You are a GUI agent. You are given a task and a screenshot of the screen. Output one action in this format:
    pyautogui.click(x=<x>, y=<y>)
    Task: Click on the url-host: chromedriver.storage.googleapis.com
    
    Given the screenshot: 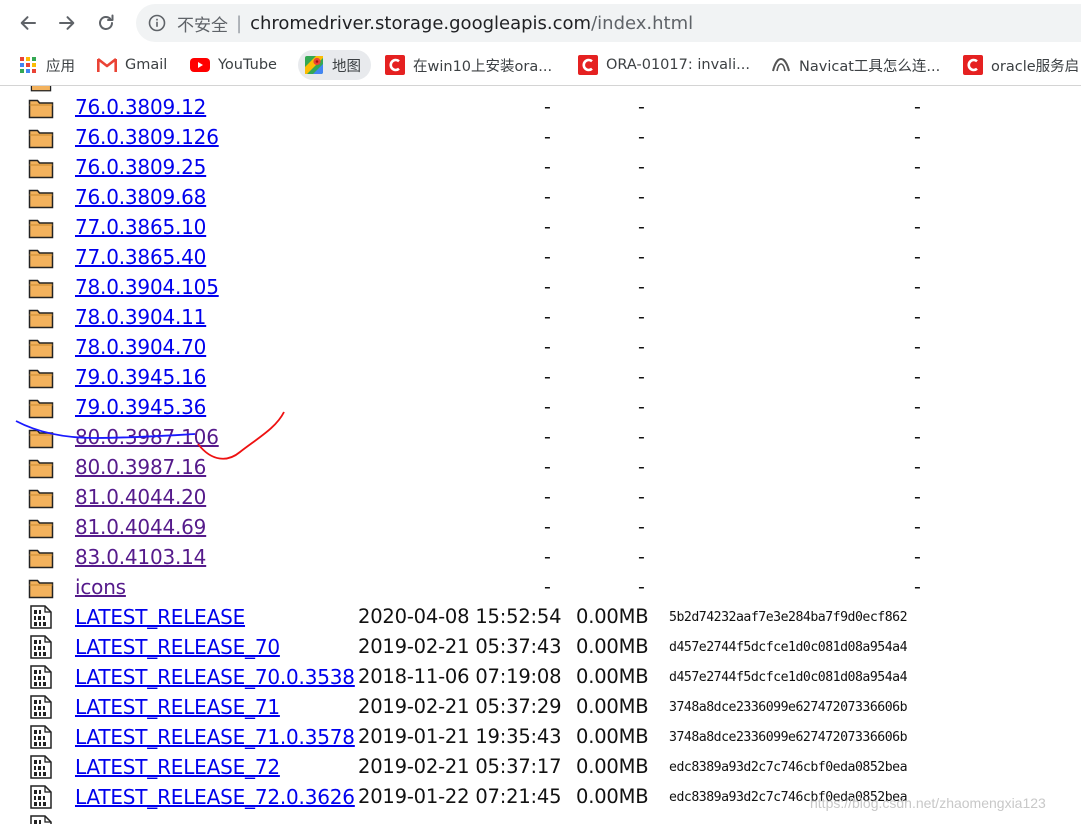 What is the action you would take?
    pyautogui.click(x=421, y=23)
    